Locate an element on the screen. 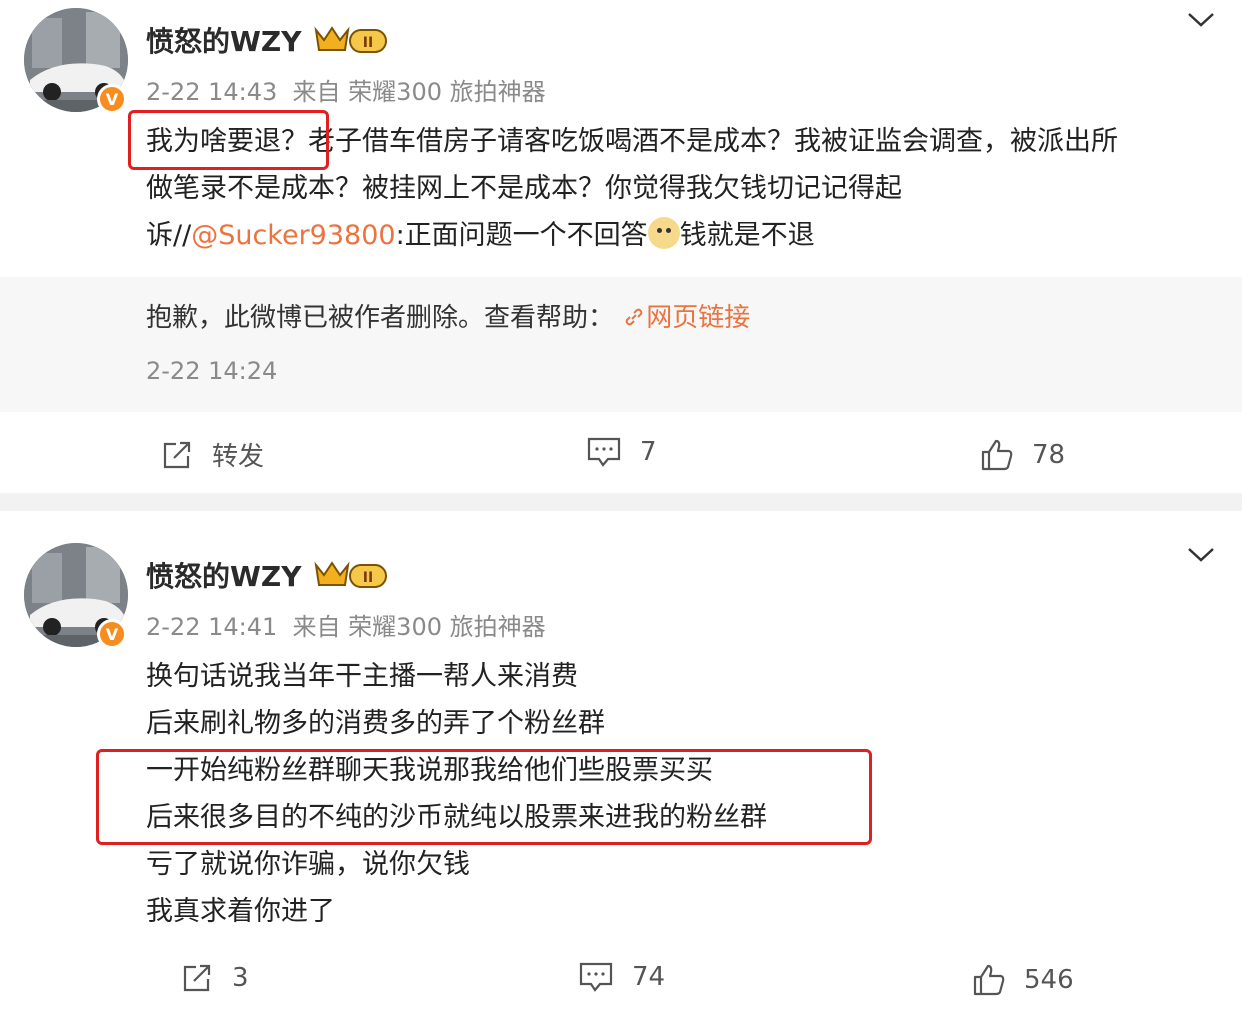 The height and width of the screenshot is (1016, 1242). repost-button: 3 is located at coordinates (214, 978).